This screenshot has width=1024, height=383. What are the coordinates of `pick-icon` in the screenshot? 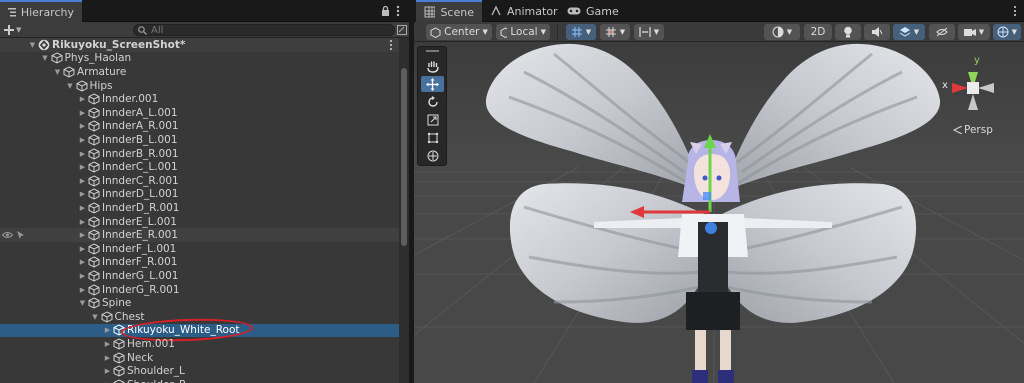 It's located at (20, 235).